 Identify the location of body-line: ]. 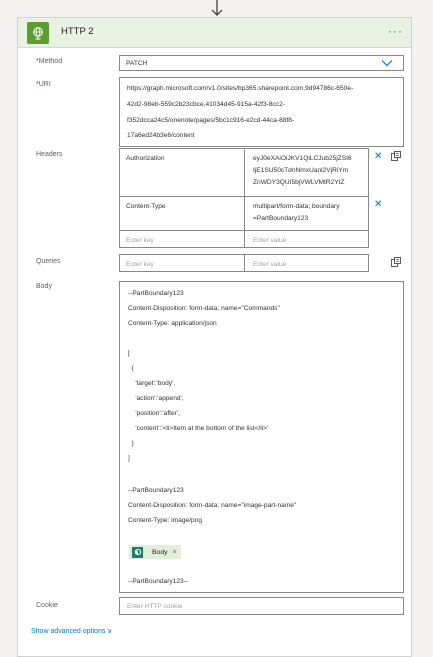
(129, 458).